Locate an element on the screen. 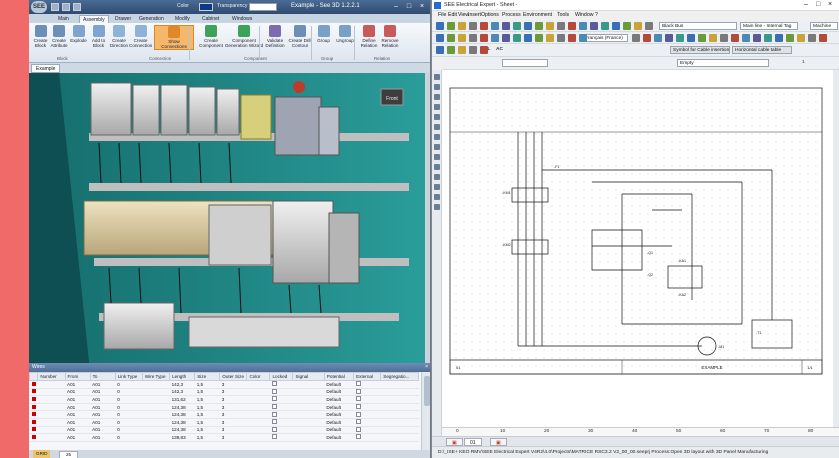 The height and width of the screenshot is (458, 839). ribbon-button-add-to-block: Add to Block is located at coordinates (98, 36).